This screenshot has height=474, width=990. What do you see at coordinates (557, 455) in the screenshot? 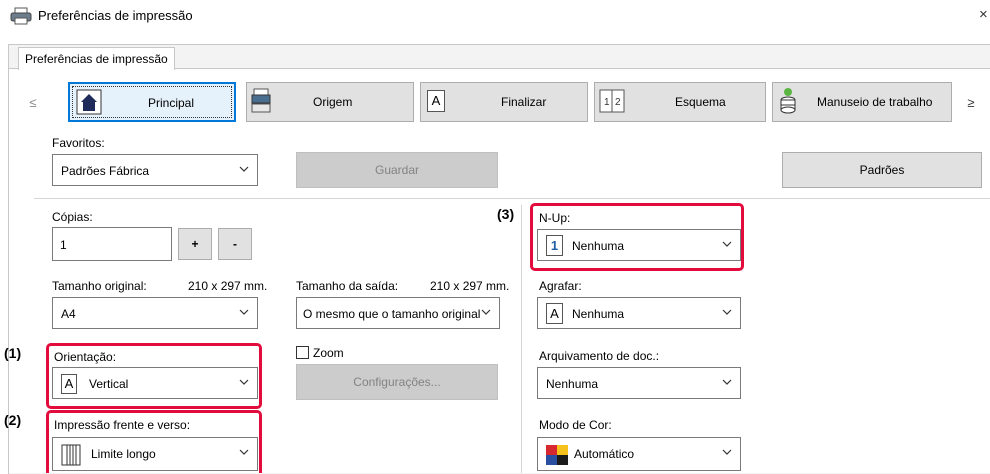
I see `color-mode-icon` at bounding box center [557, 455].